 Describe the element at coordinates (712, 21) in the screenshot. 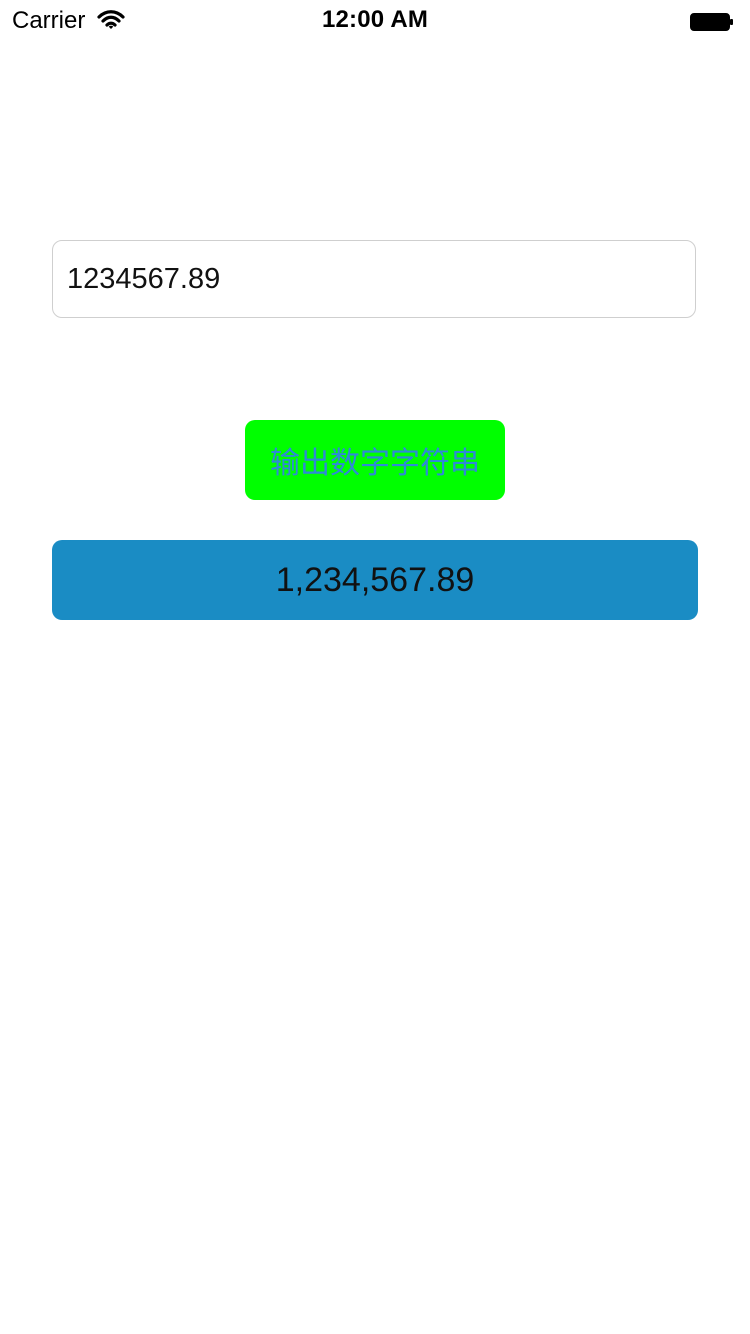

I see `battery-icon` at that location.